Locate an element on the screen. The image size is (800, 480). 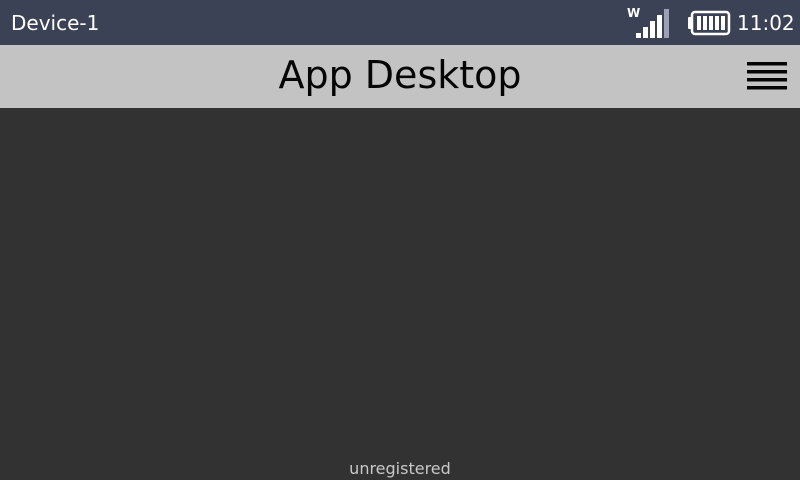
title-bar: App Desktop is located at coordinates (400, 76).